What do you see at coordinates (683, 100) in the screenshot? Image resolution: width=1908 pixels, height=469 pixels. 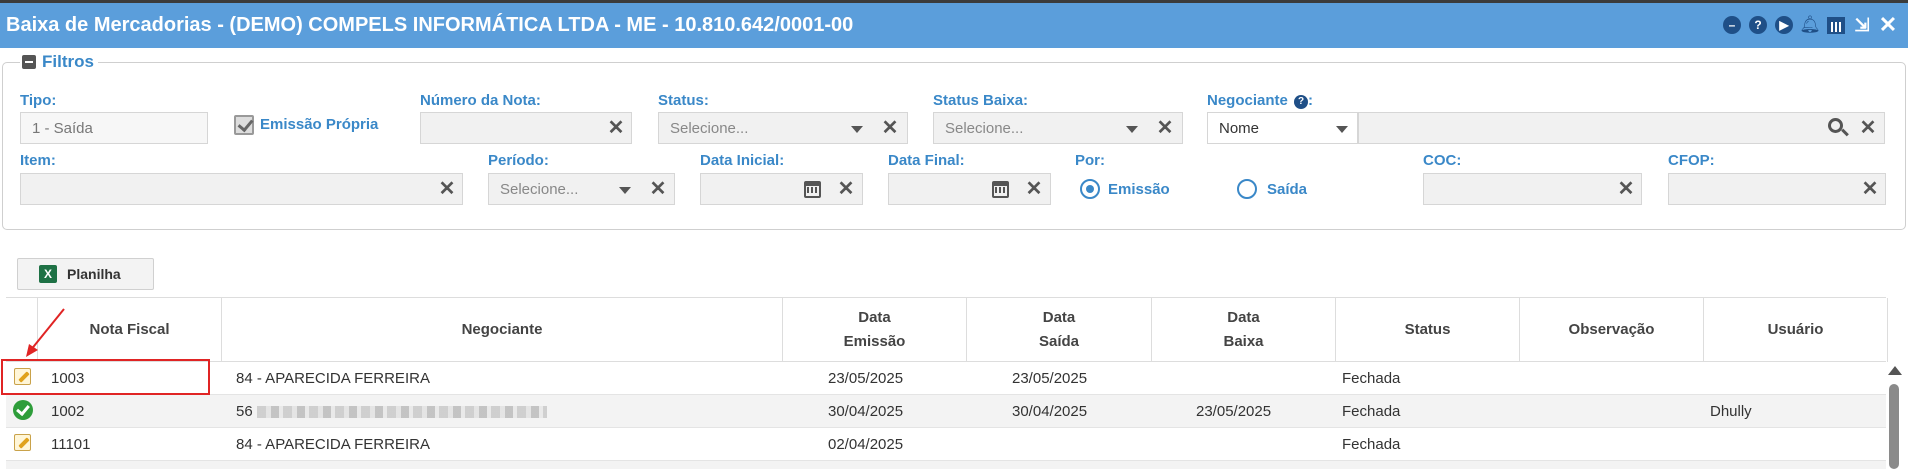 I see `status-label: Status:` at bounding box center [683, 100].